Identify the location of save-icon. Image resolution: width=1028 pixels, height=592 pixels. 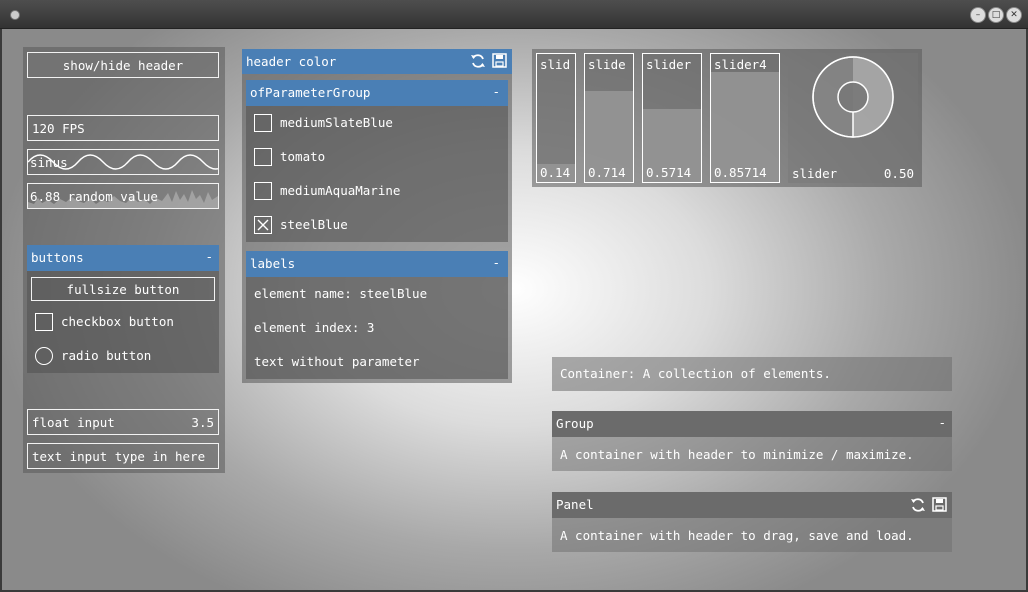
(499, 60).